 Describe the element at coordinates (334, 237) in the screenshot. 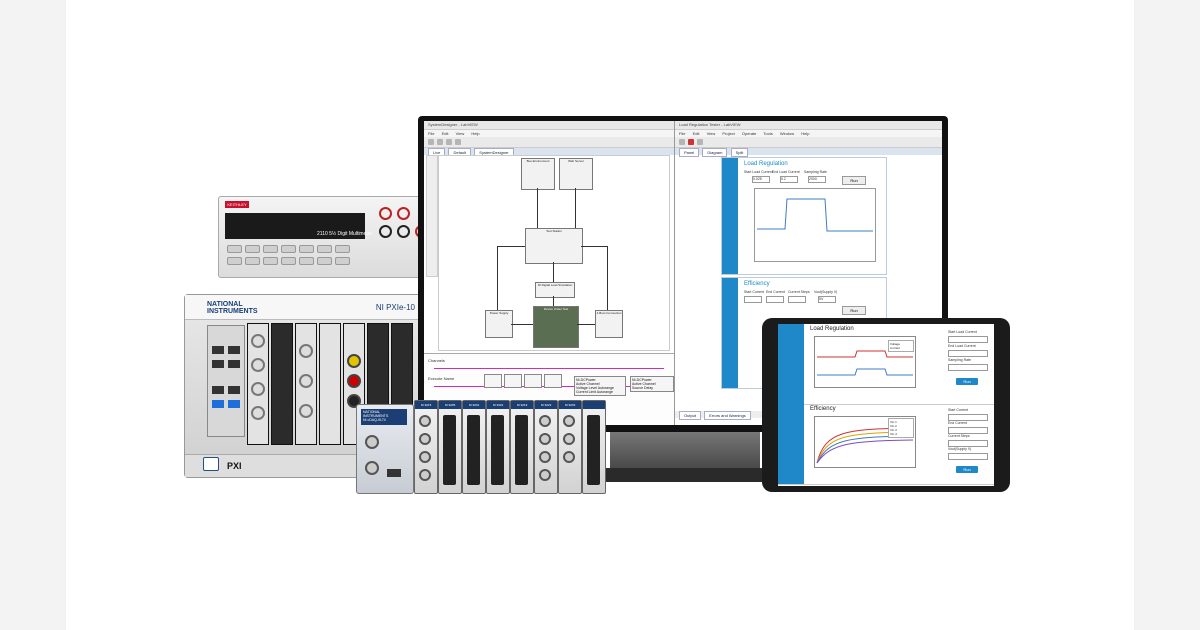

I see `bench-multimeter: KEITHLEY 2110 5½ Digit Multimeter` at that location.